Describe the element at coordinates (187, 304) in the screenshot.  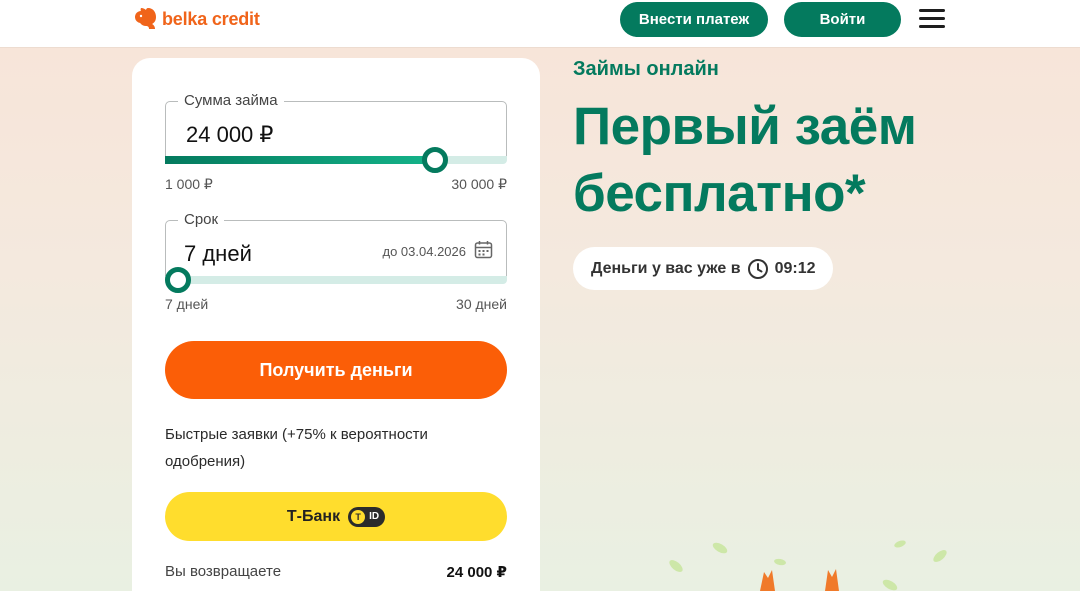
I see `loan-term-min-label: 7 дней` at that location.